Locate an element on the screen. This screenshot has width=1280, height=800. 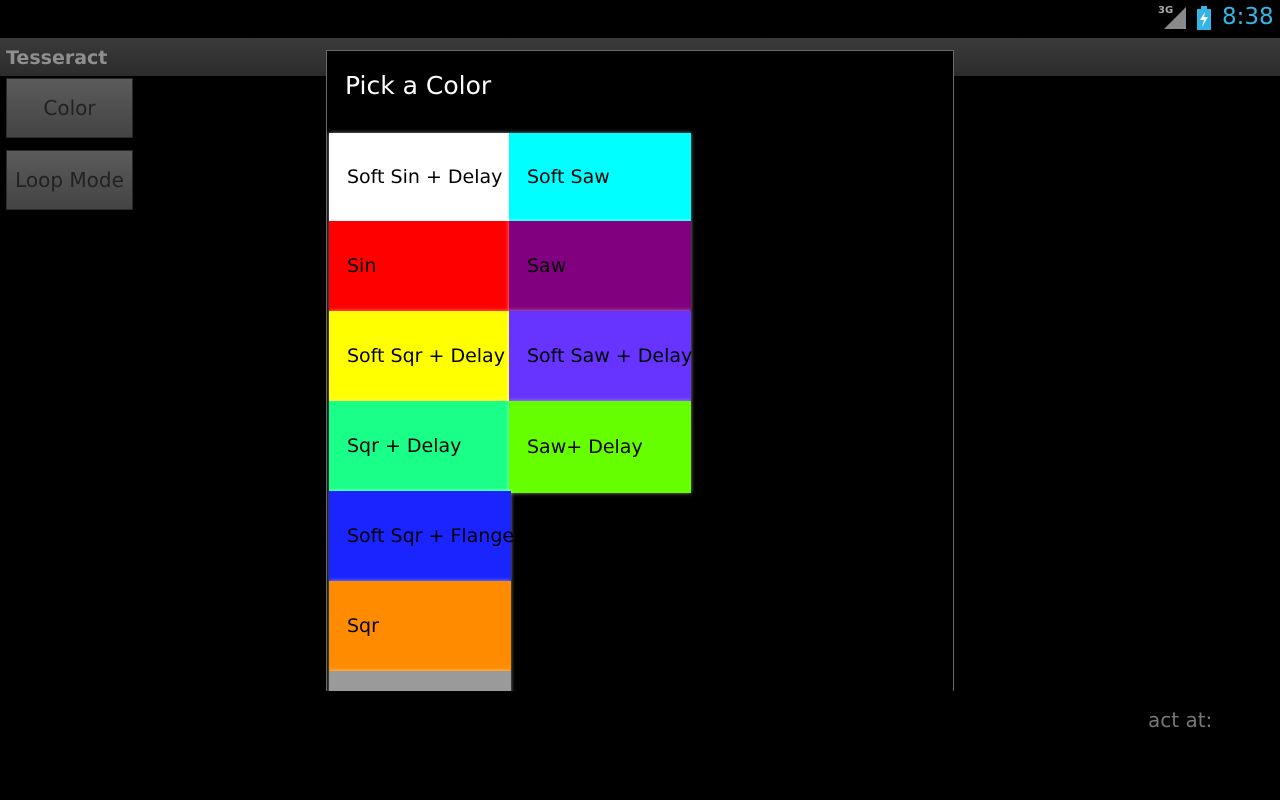
color-option-saw: Saw is located at coordinates (600, 266).